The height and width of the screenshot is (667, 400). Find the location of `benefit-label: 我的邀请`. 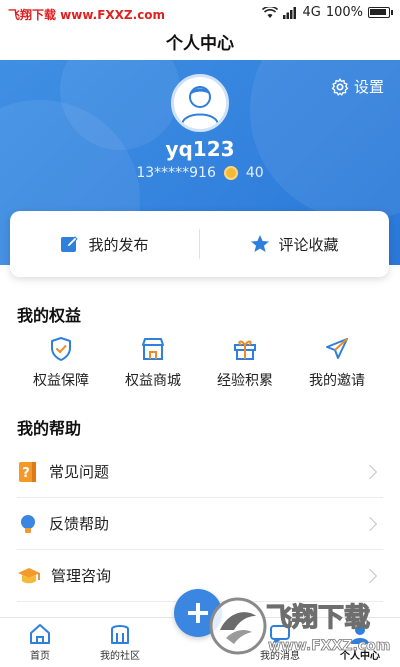

benefit-label: 我的邀请 is located at coordinates (337, 381).